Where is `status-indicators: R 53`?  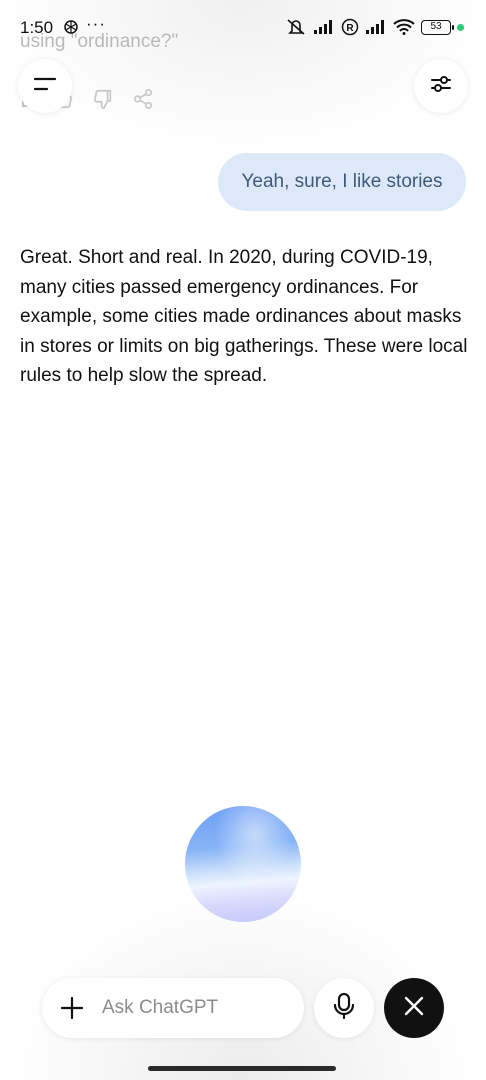 status-indicators: R 53 is located at coordinates (374, 27).